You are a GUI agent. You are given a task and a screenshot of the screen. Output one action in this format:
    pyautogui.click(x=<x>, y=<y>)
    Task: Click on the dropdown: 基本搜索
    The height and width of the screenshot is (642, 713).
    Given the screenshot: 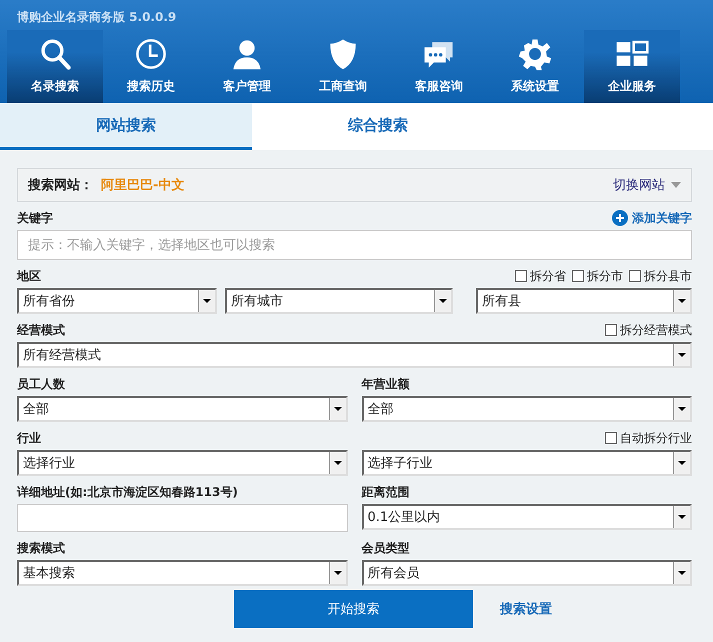 What is the action you would take?
    pyautogui.click(x=182, y=573)
    